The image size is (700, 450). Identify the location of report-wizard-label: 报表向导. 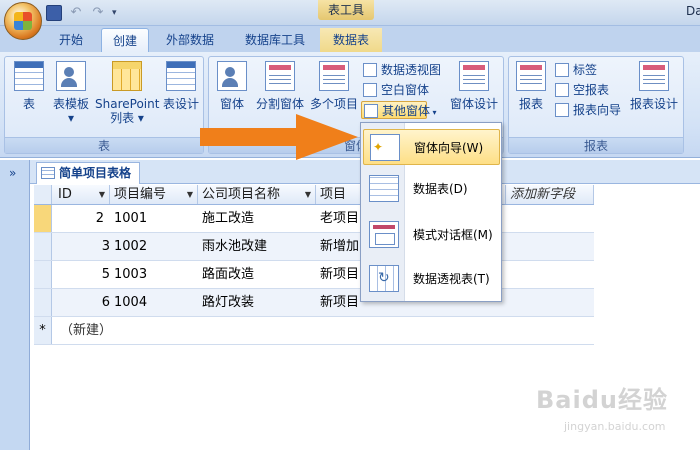
(597, 110).